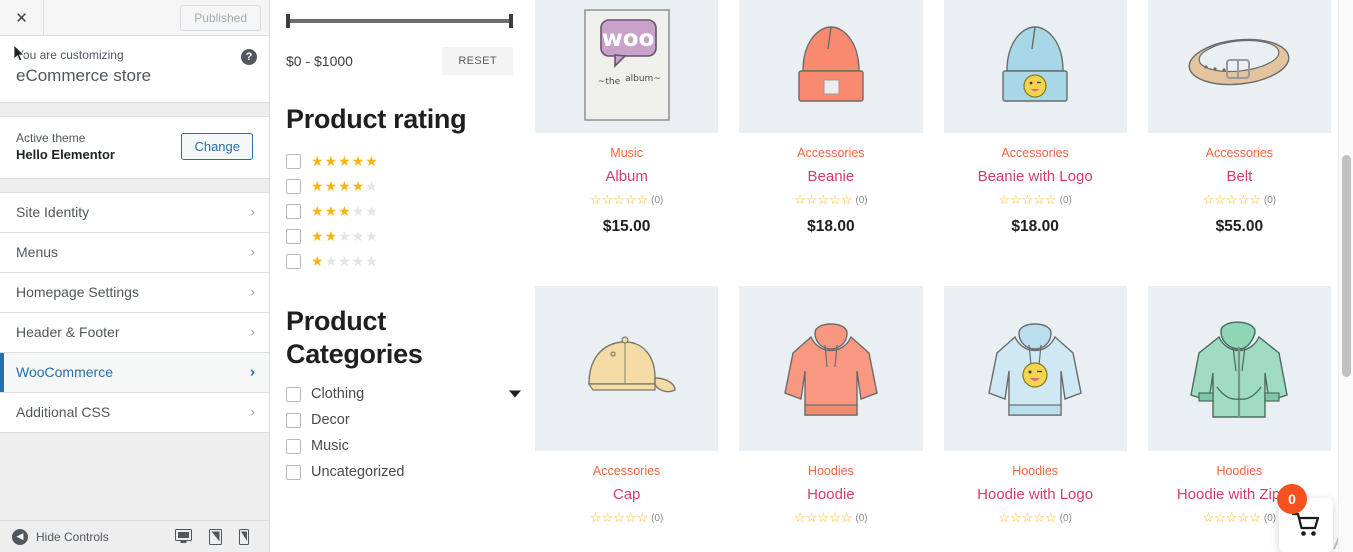  Describe the element at coordinates (293, 394) in the screenshot. I see `category-checkbox-clothing` at that location.